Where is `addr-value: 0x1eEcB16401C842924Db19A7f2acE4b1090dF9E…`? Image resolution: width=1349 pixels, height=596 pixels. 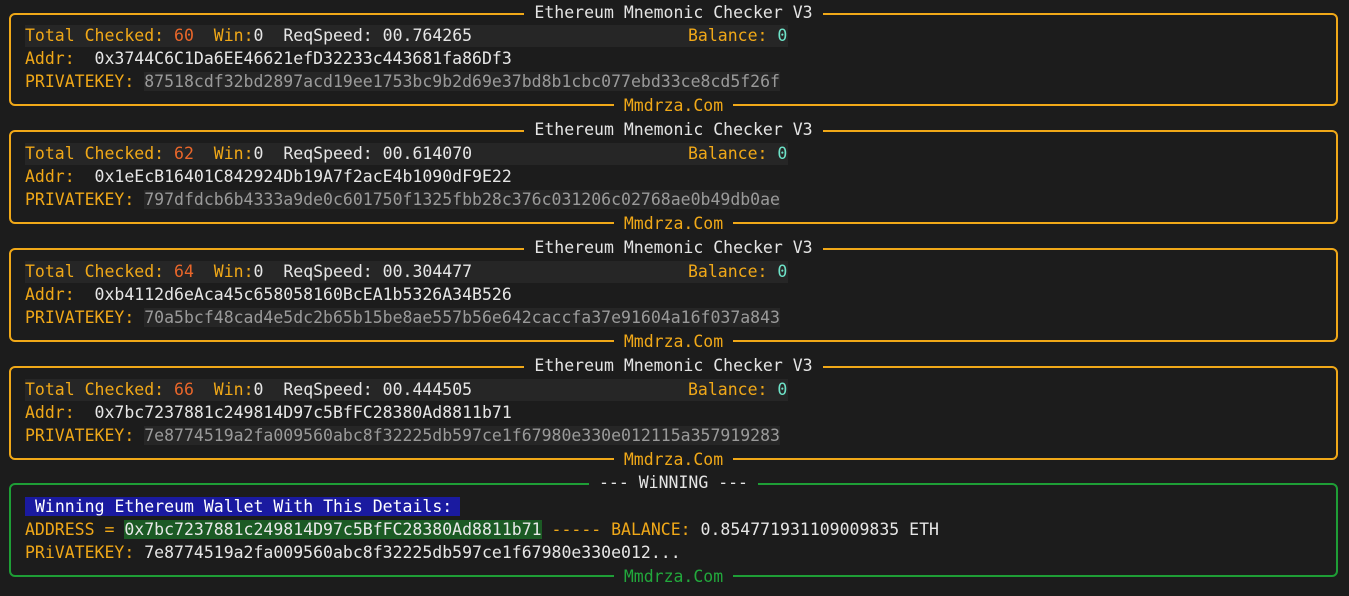
addr-value: 0x1eEcB16401C842924Db19A7f2acE4b1090dF9E… is located at coordinates (303, 176).